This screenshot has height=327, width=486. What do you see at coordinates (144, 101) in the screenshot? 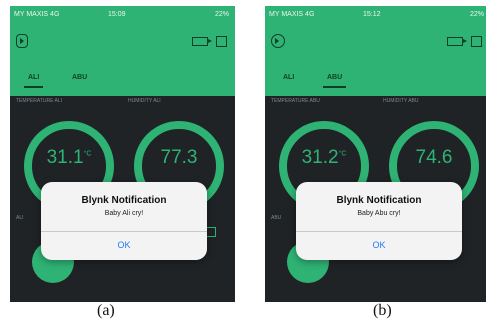
I see `humidity-label: HUMIDITY ALI` at bounding box center [144, 101].